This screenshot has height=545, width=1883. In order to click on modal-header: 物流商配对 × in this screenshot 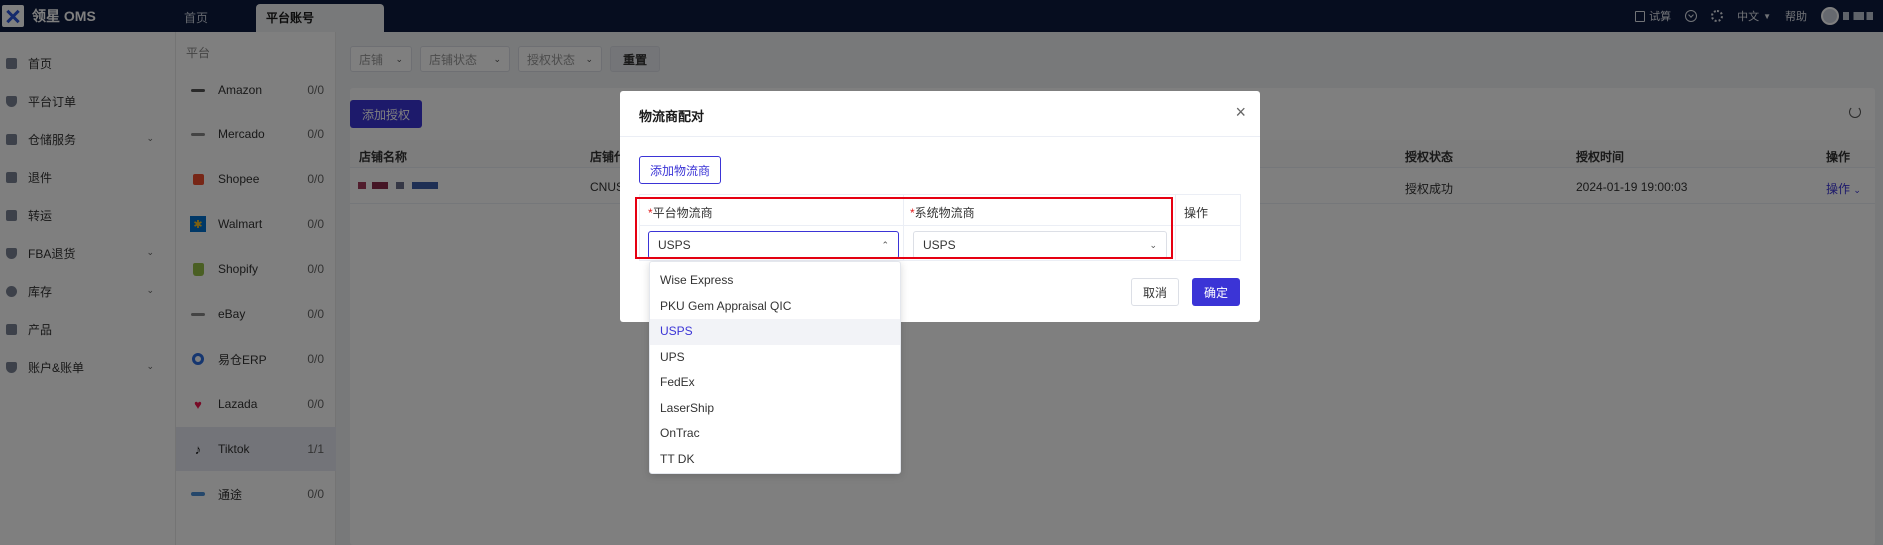, I will do `click(940, 114)`.